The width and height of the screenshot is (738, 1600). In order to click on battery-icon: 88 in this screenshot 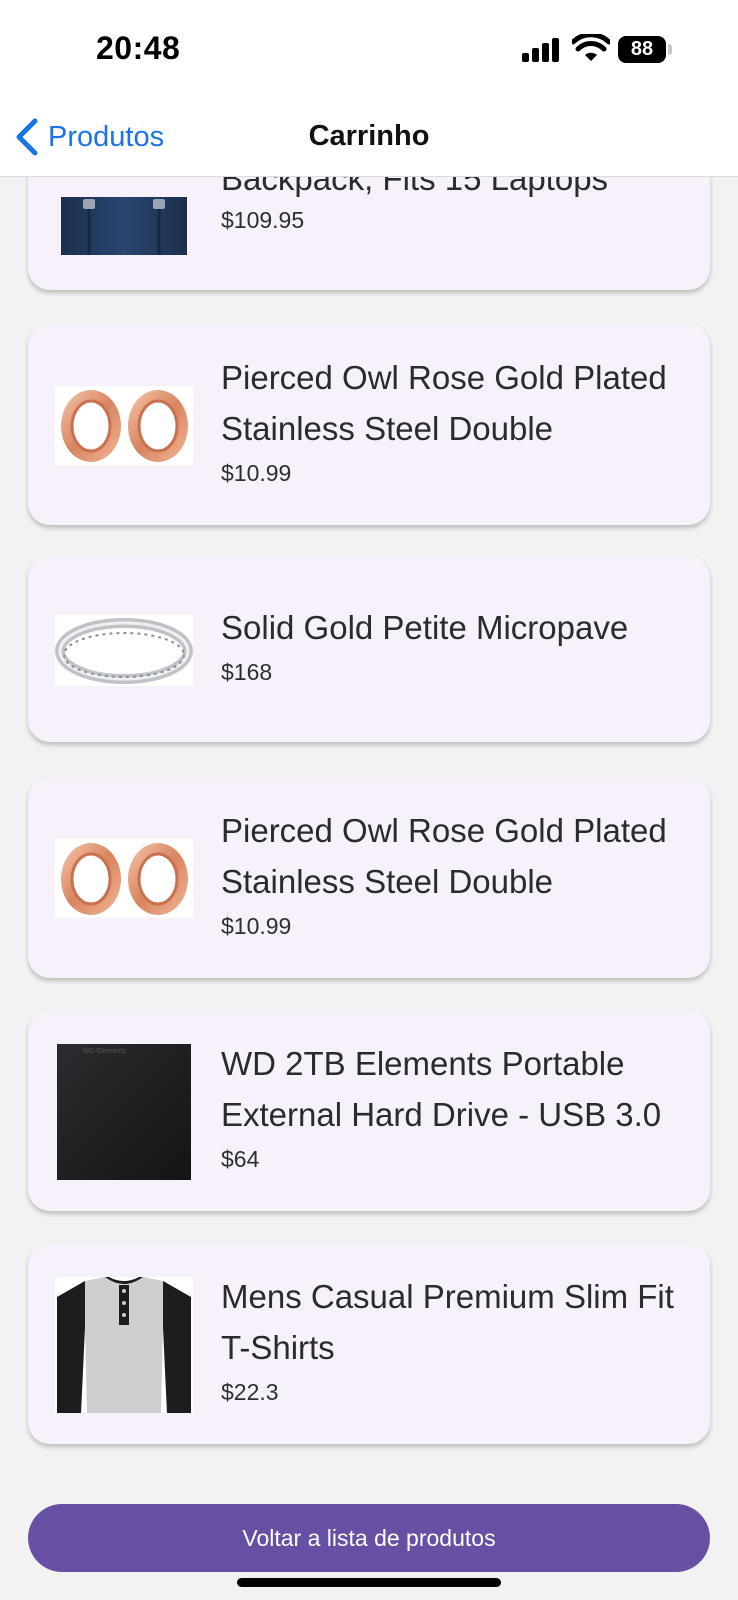, I will do `click(645, 49)`.